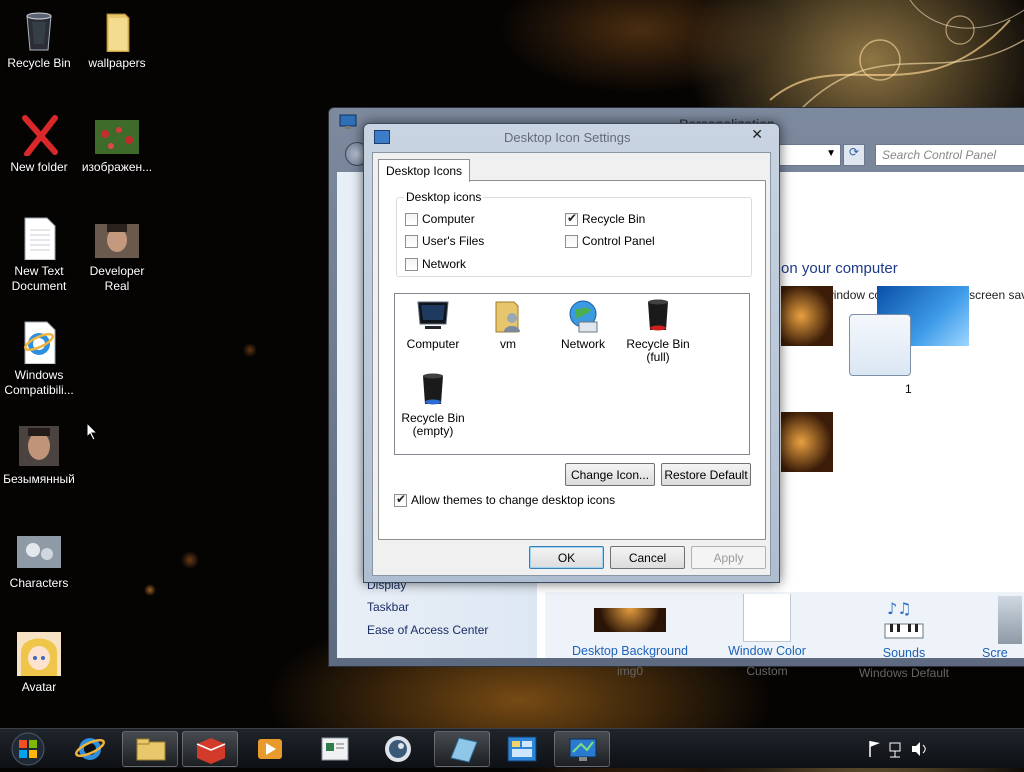 The width and height of the screenshot is (1024, 772). Describe the element at coordinates (658, 350) in the screenshot. I see `list-item-label: Recycle Bin (full)` at that location.